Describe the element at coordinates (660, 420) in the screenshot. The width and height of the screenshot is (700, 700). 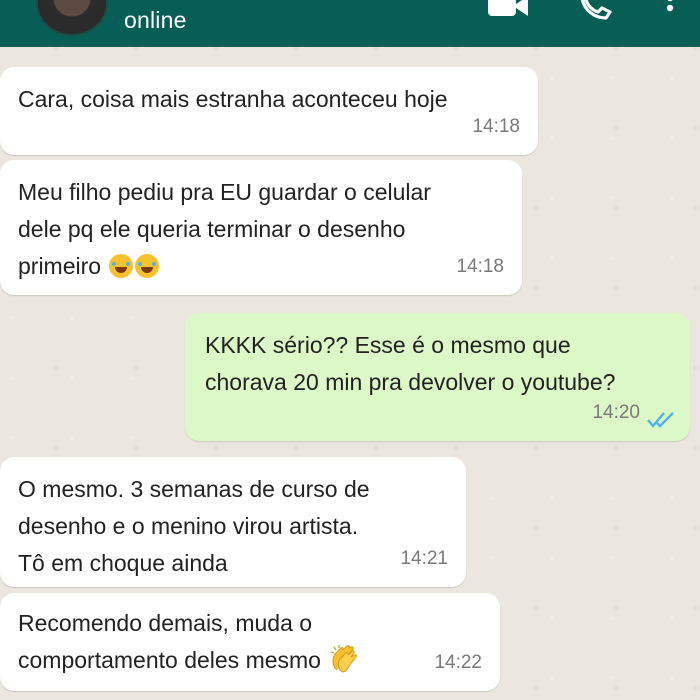
I see `read-receipt-double-check-icon` at that location.